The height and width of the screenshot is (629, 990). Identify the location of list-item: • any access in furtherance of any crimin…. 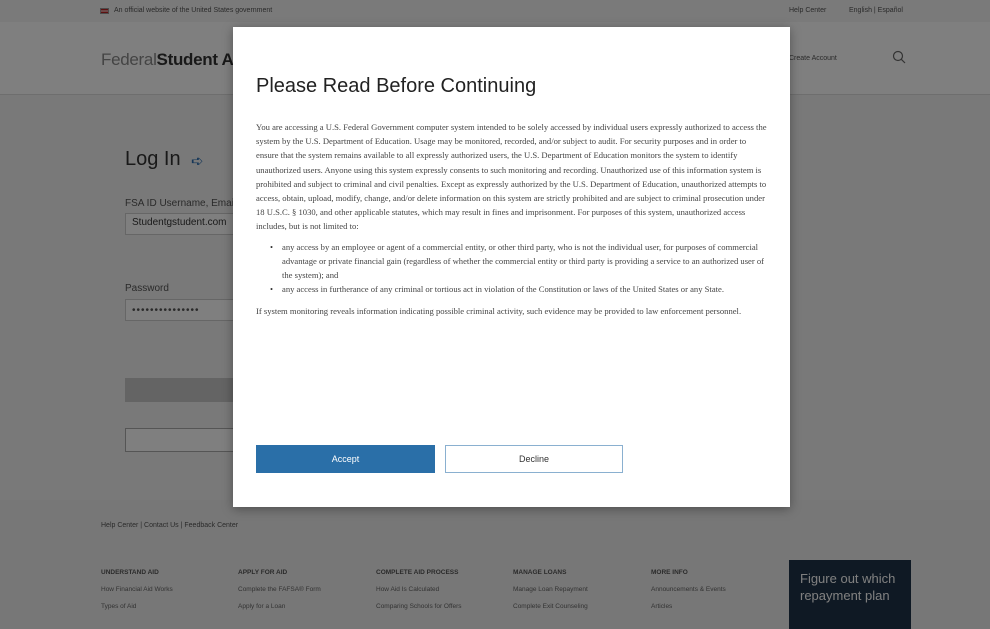
(512, 289).